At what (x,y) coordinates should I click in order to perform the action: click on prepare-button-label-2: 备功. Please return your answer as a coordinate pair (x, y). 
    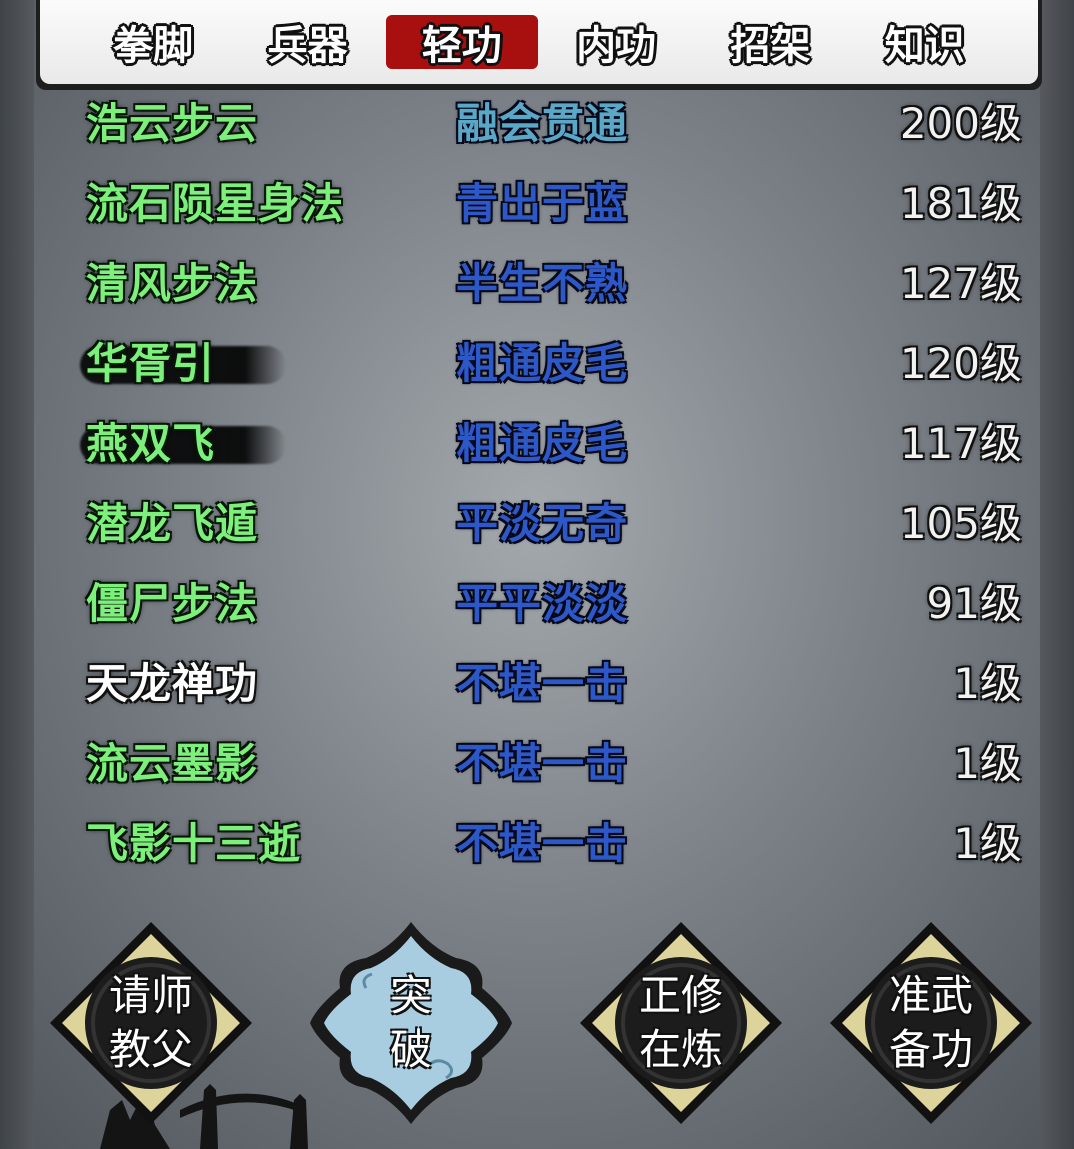
    Looking at the image, I should click on (930, 1049).